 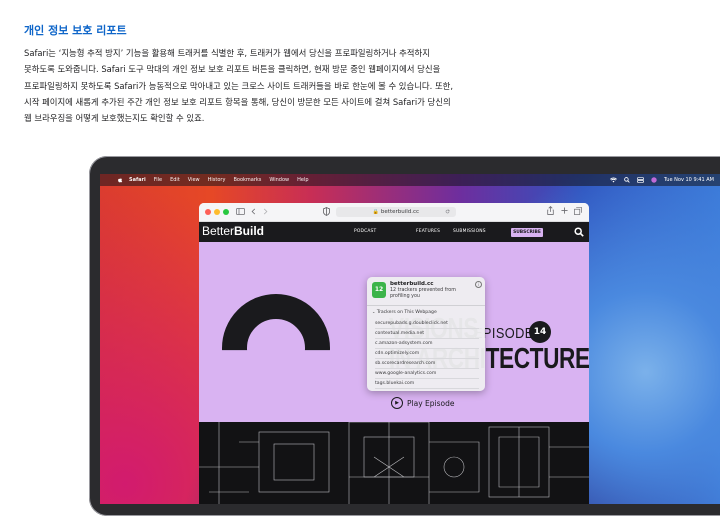 What do you see at coordinates (428, 231) in the screenshot?
I see `nav-features: FEATURES` at bounding box center [428, 231].